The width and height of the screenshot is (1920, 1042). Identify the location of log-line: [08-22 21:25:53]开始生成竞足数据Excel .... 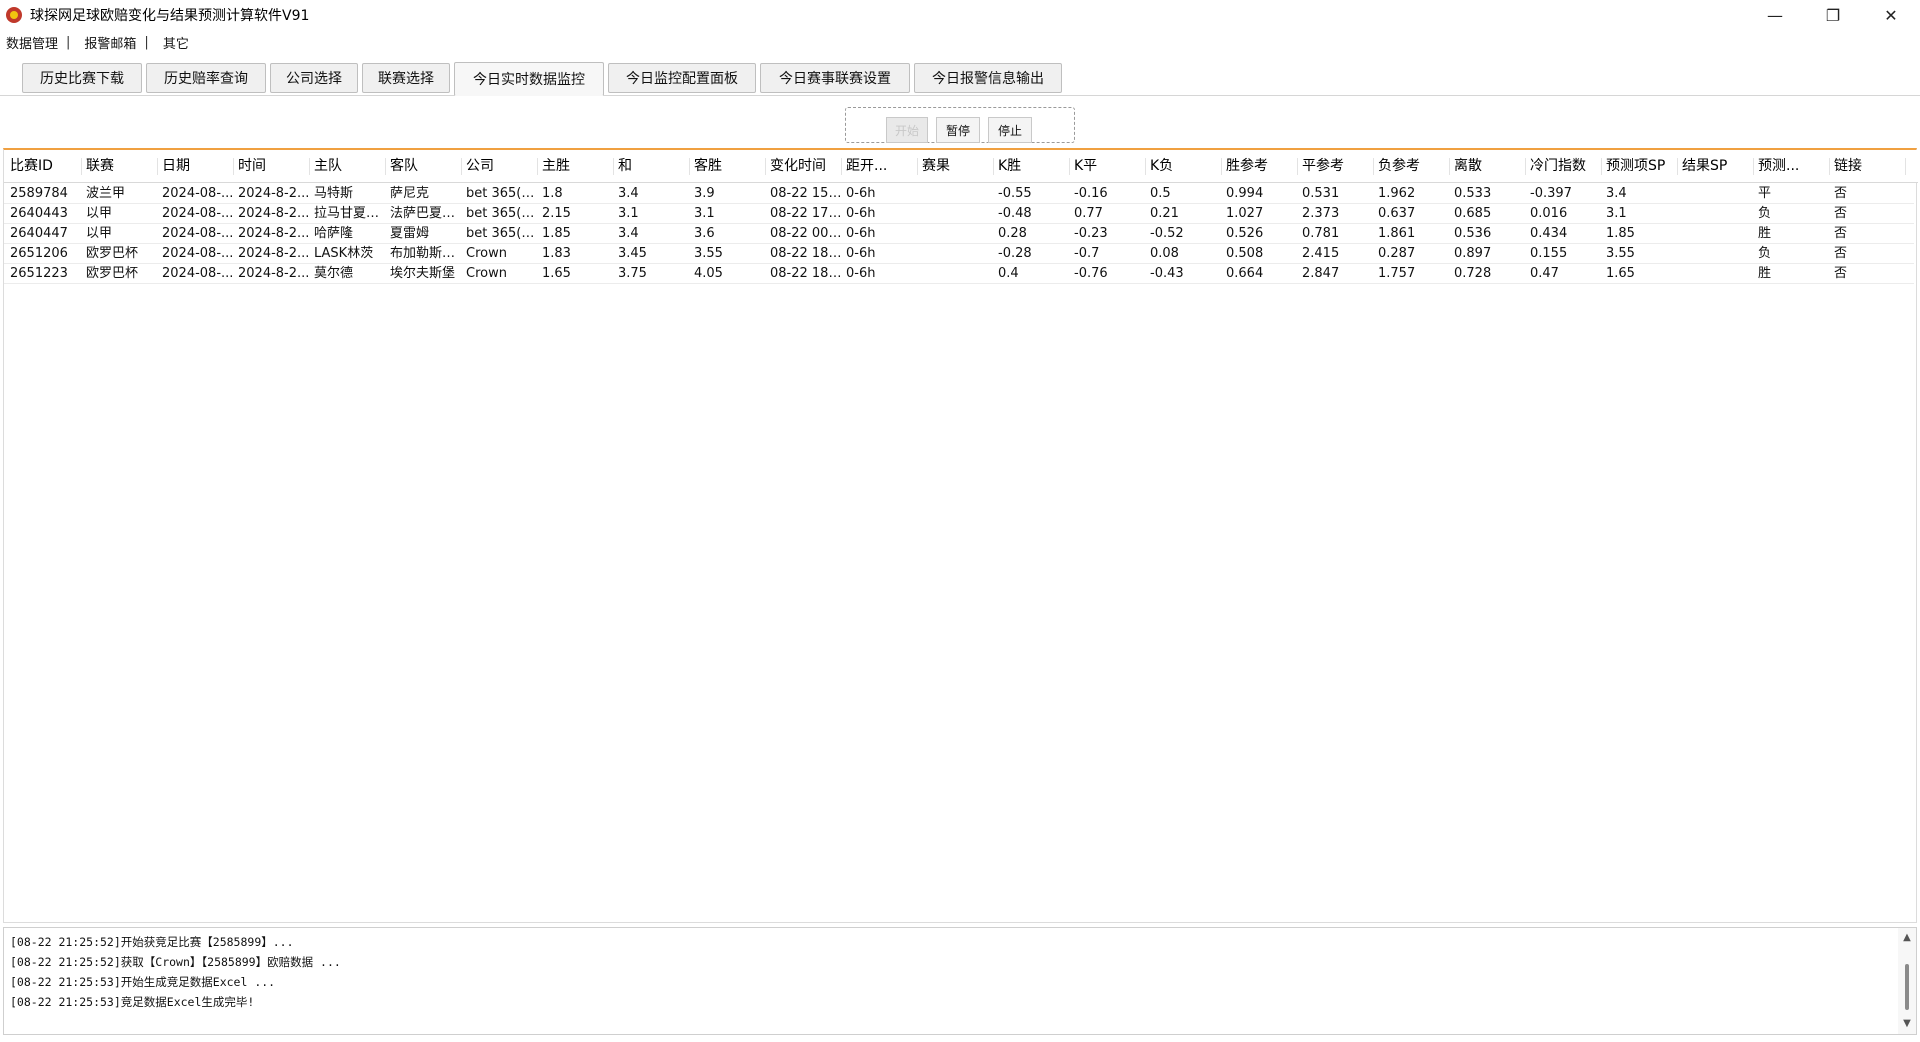
(143, 982).